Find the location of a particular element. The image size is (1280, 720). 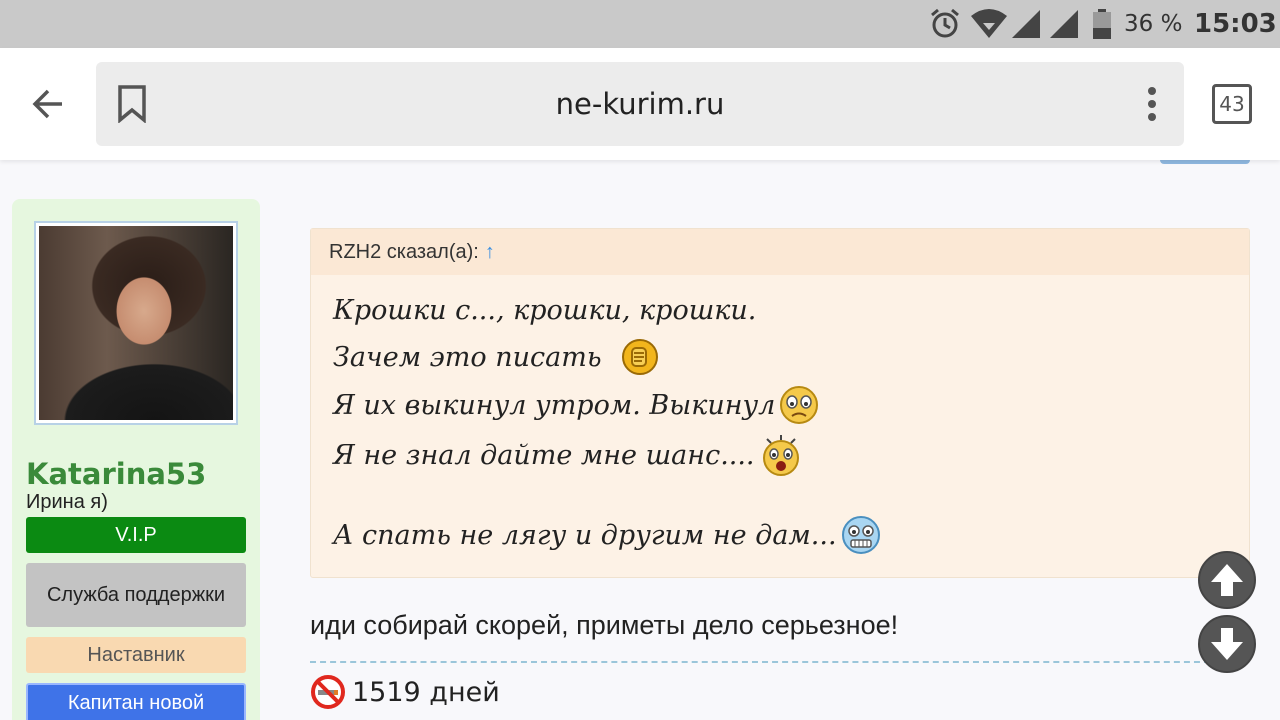

more-menu-button is located at coordinates (1152, 104).